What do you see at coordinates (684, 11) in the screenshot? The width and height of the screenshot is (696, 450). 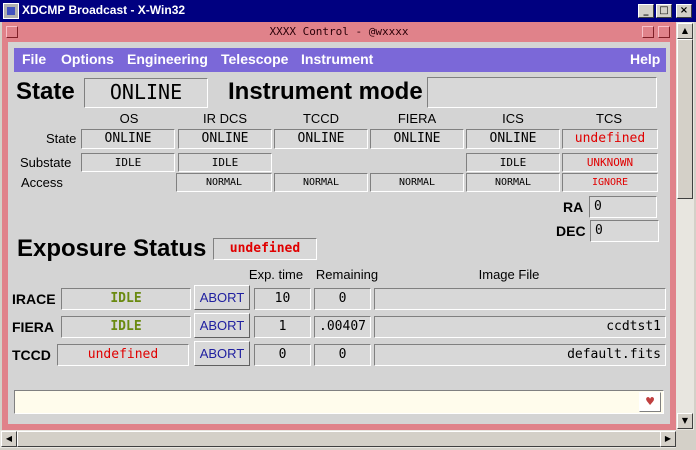 I see `close-button: ×` at bounding box center [684, 11].